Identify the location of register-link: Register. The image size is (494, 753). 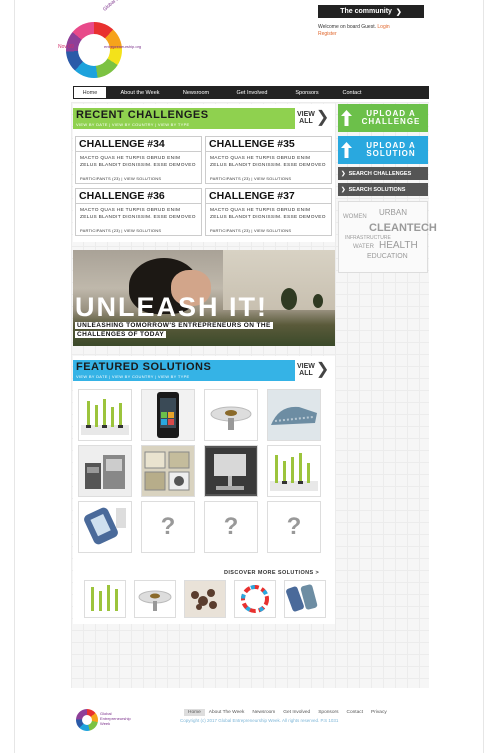
(327, 34).